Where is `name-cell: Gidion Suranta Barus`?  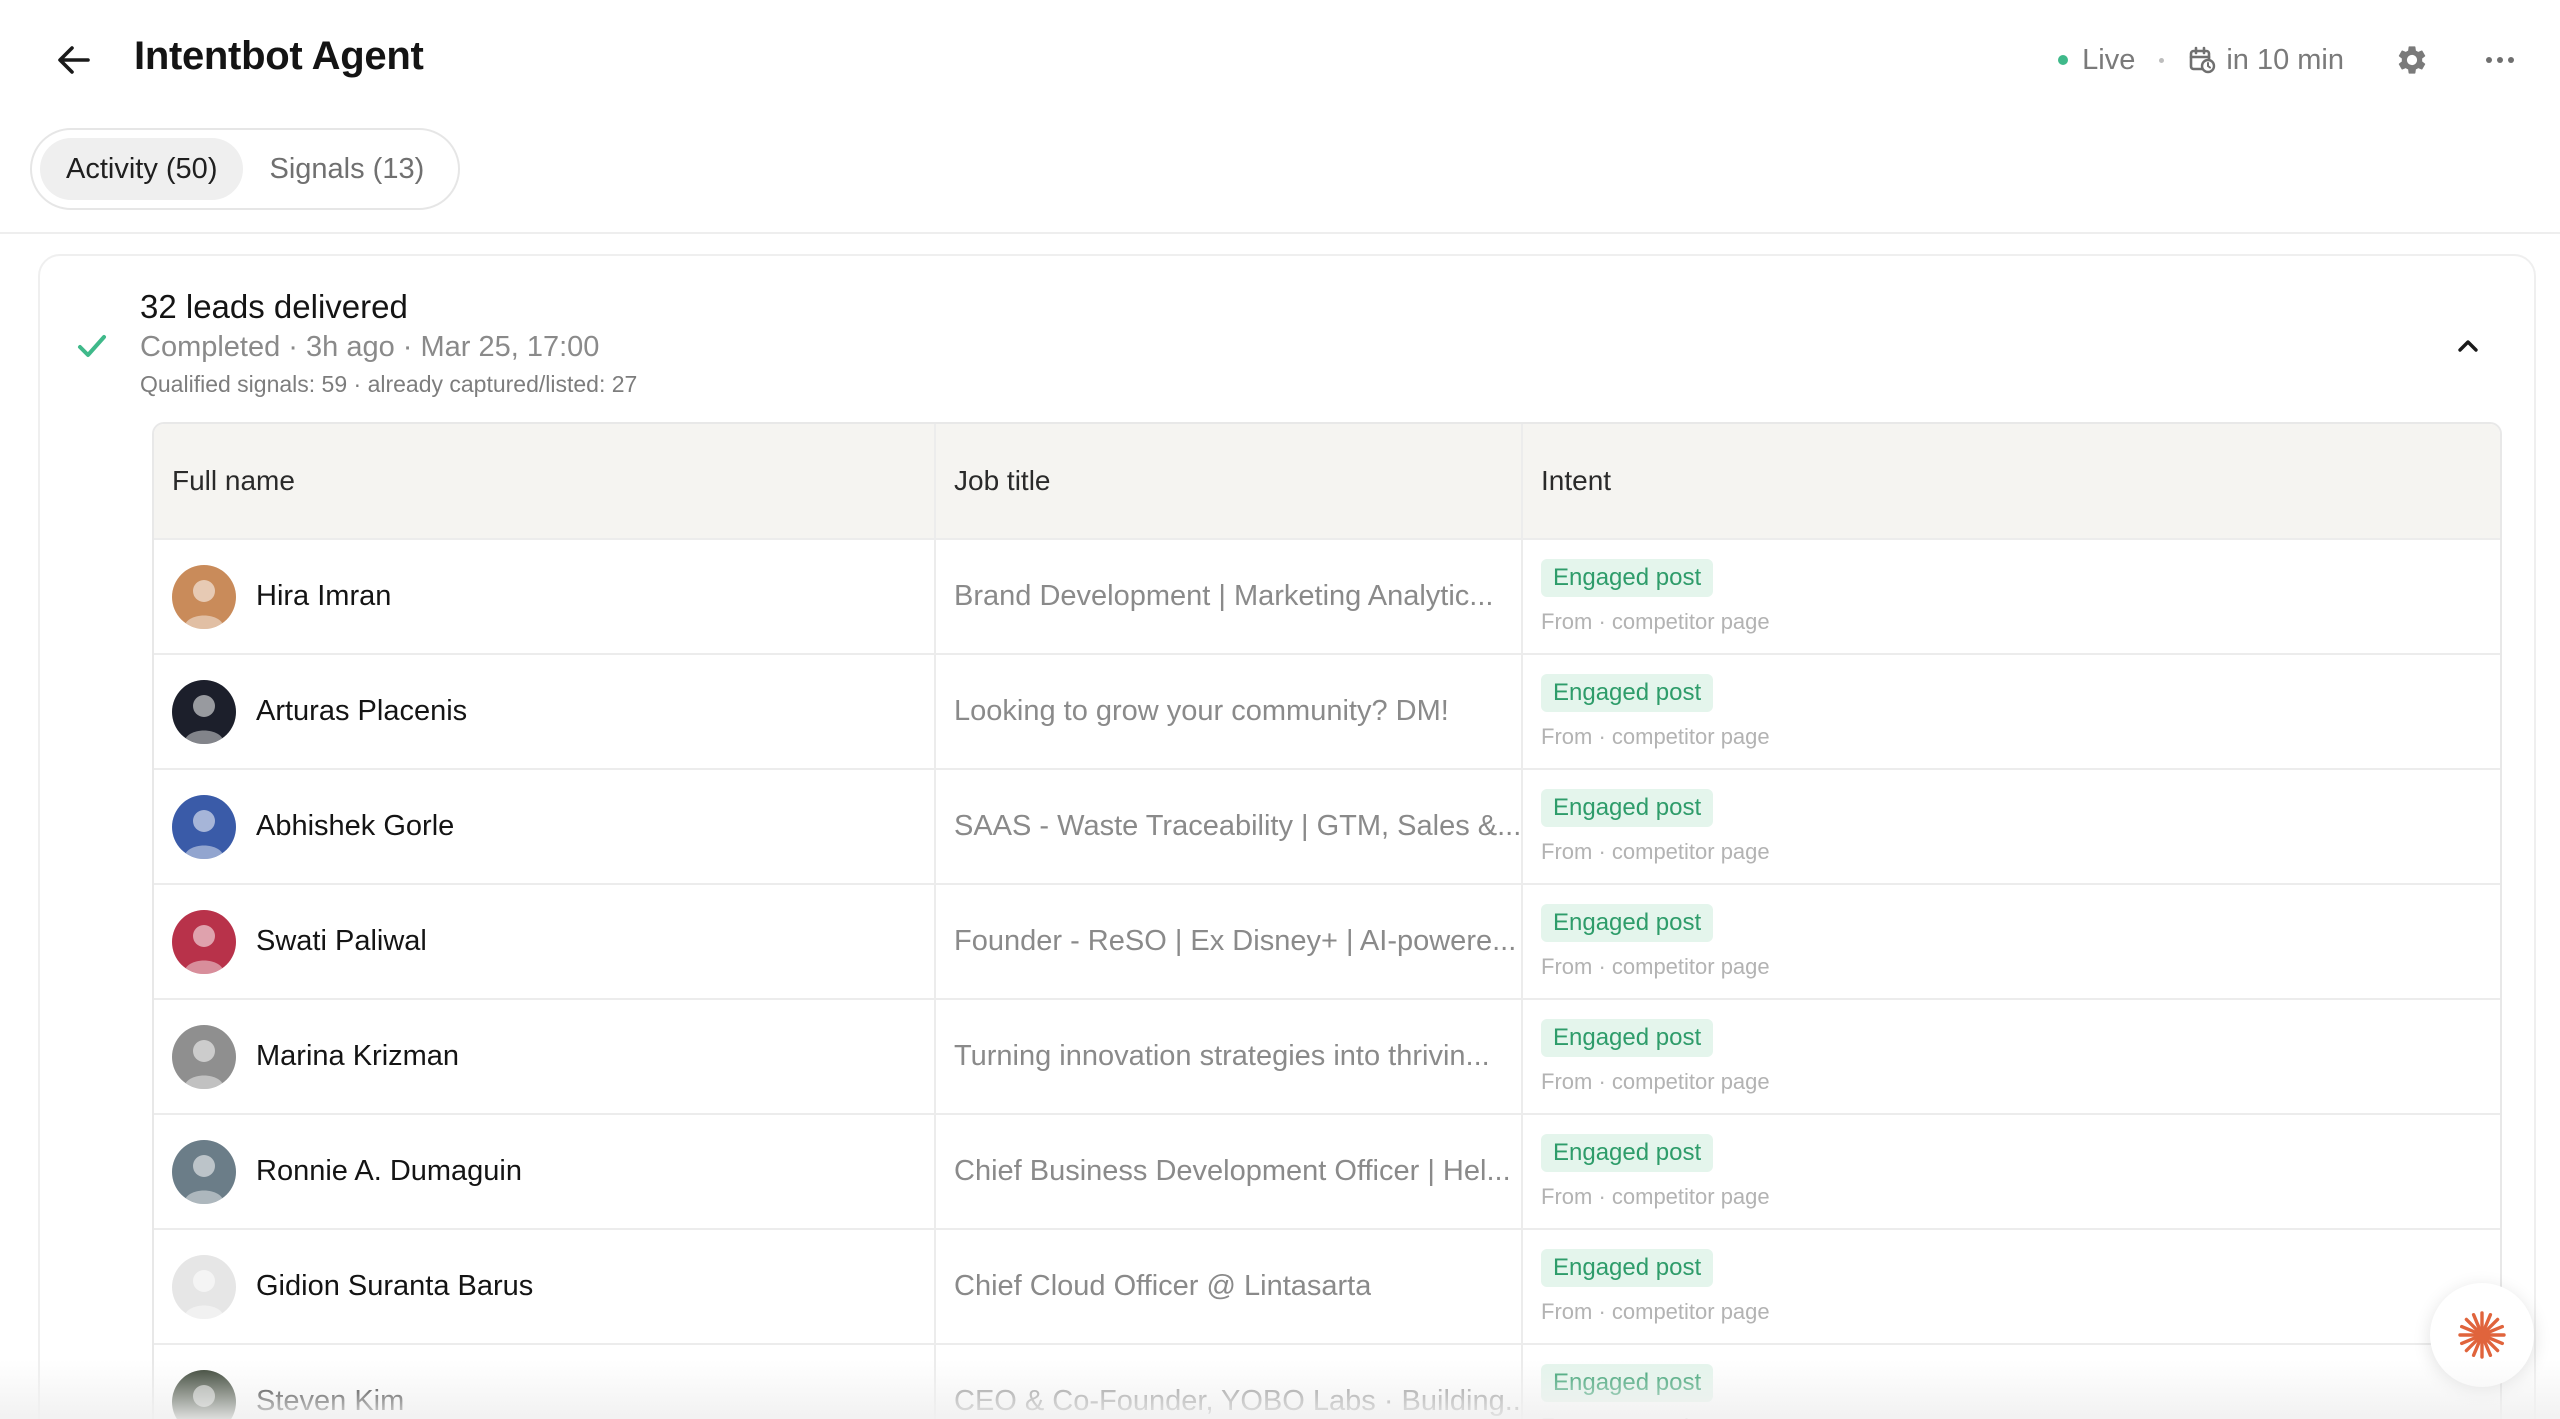
name-cell: Gidion Suranta Barus is located at coordinates (545, 1286).